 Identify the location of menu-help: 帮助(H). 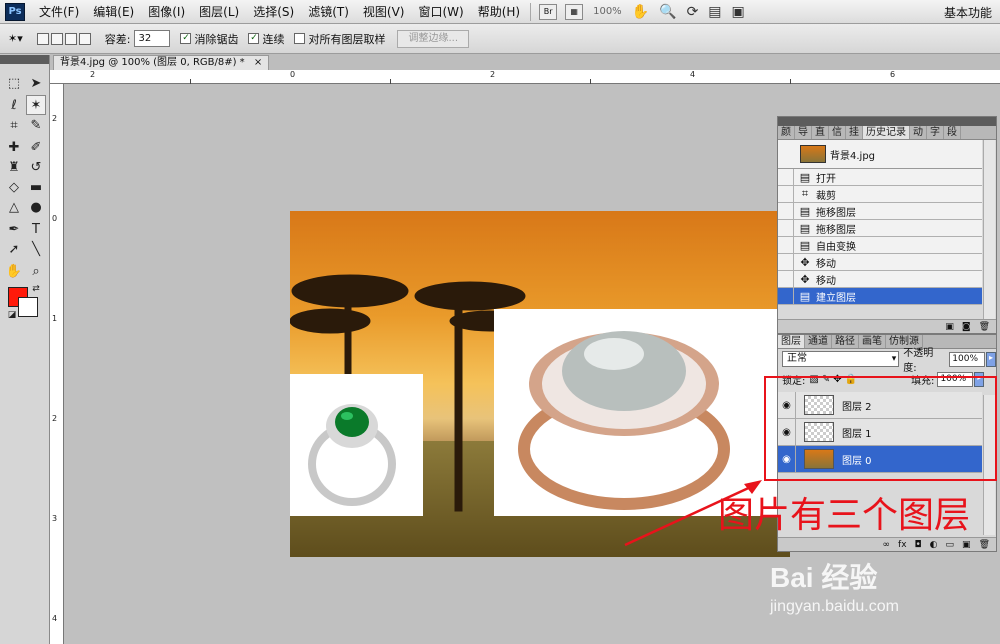
(499, 11).